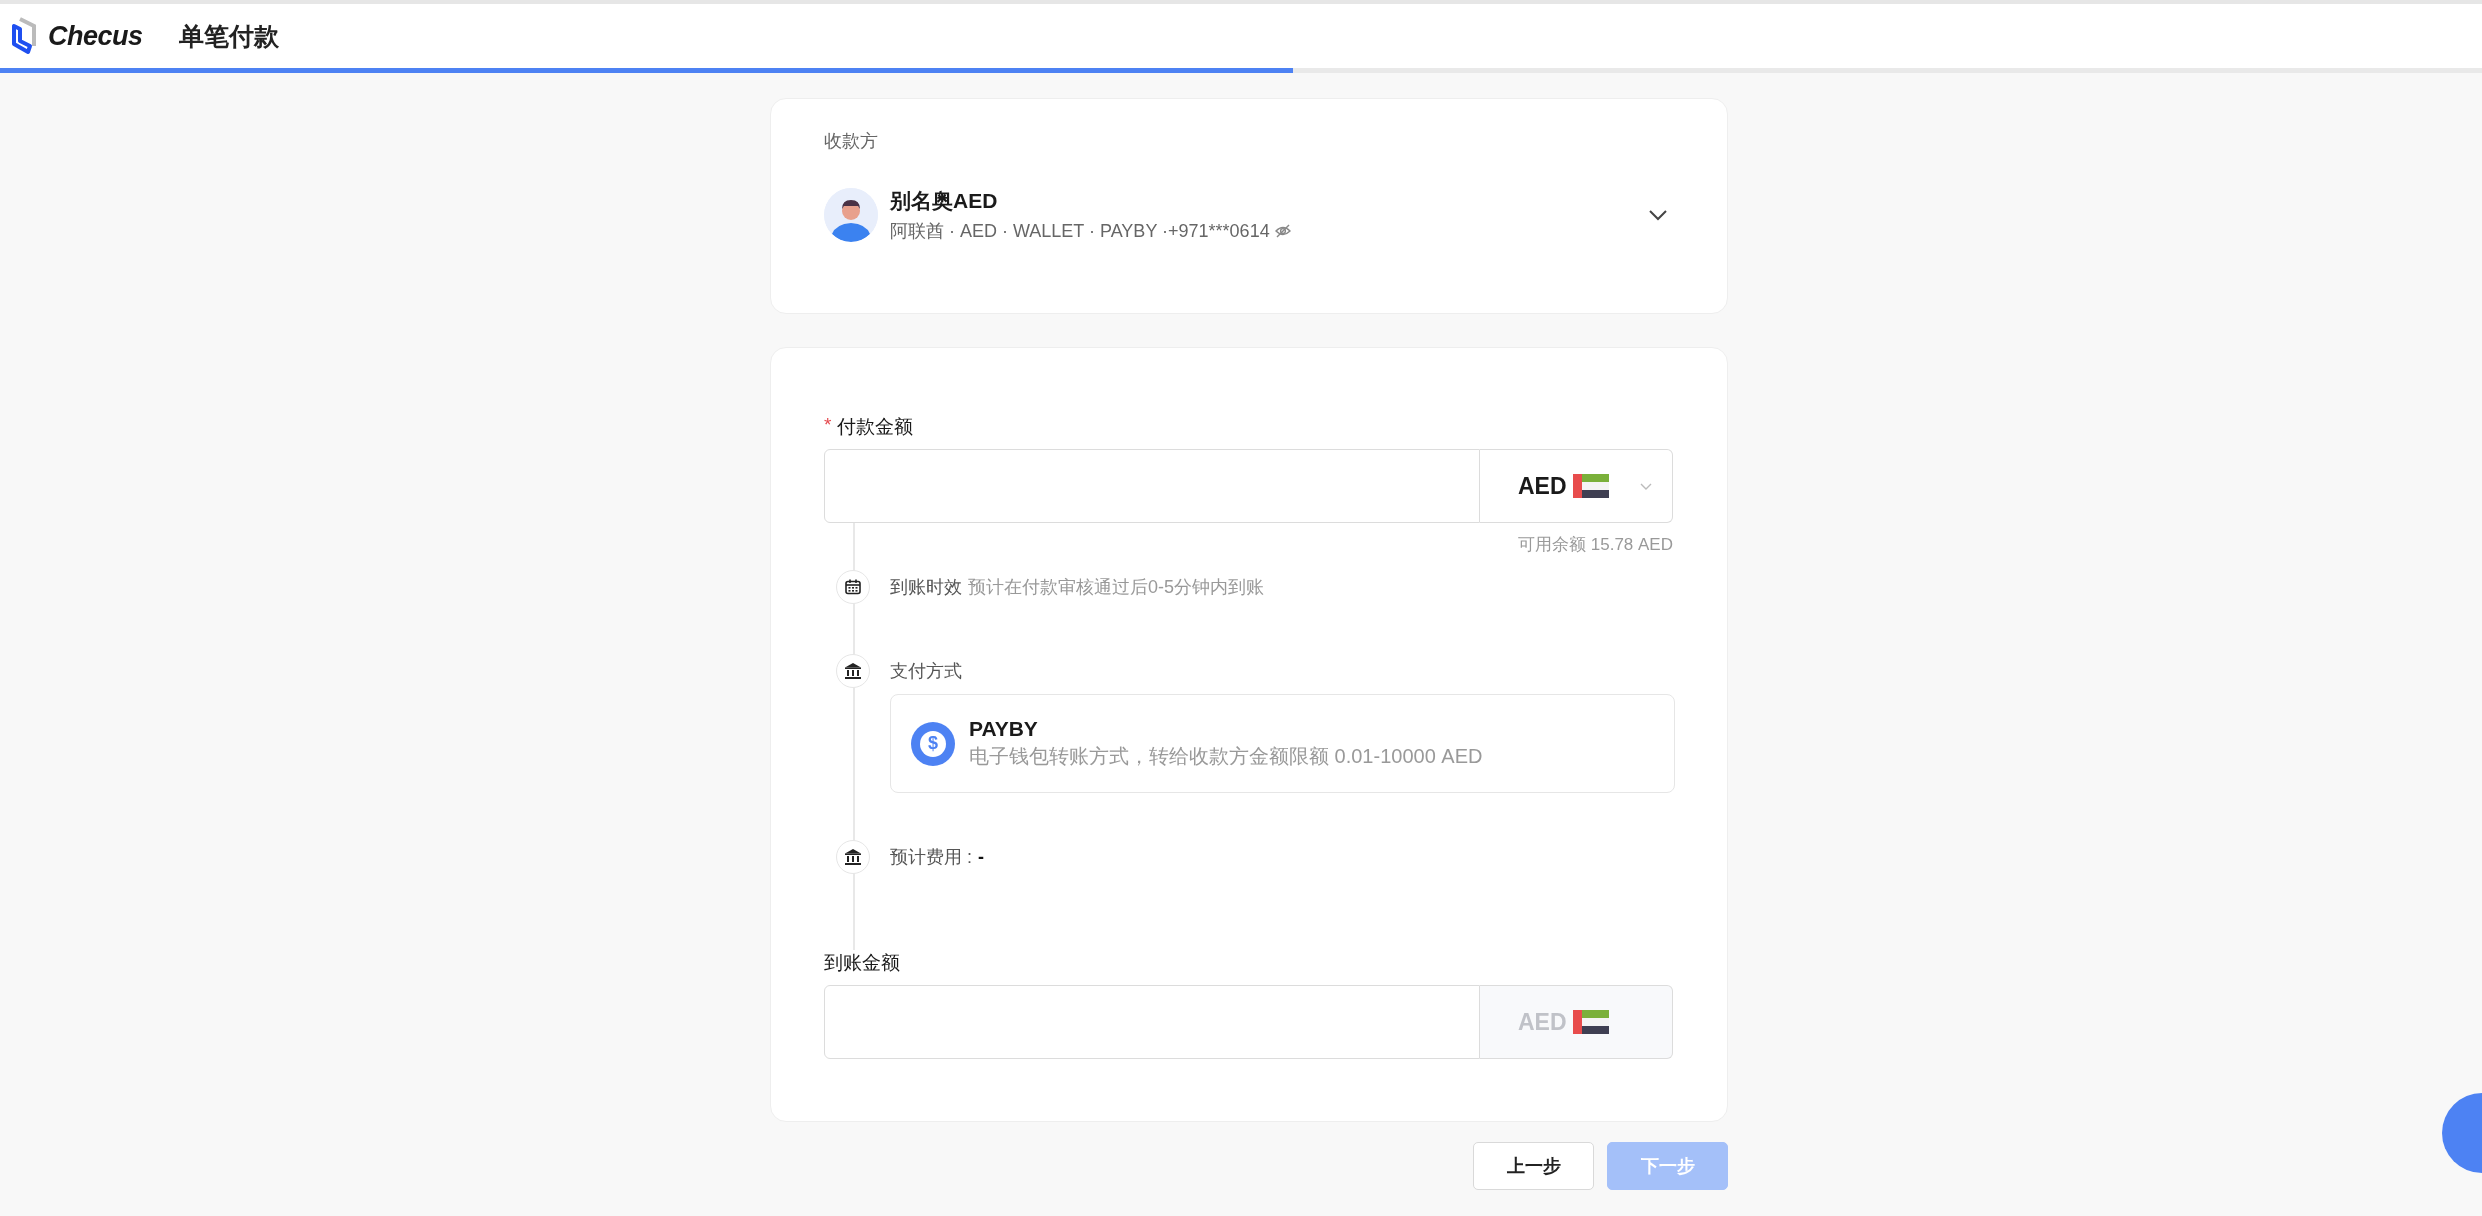  What do you see at coordinates (1004, 729) in the screenshot?
I see `method-name: PAYBY` at bounding box center [1004, 729].